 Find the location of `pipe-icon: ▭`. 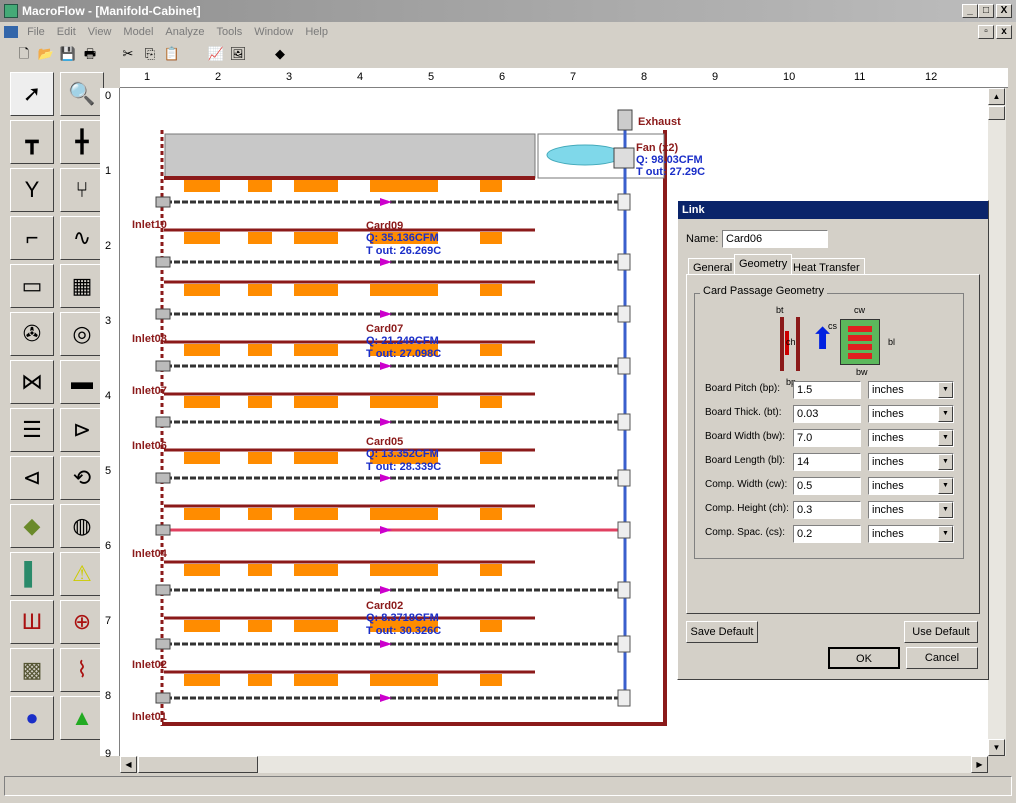

pipe-icon: ▭ is located at coordinates (32, 286).